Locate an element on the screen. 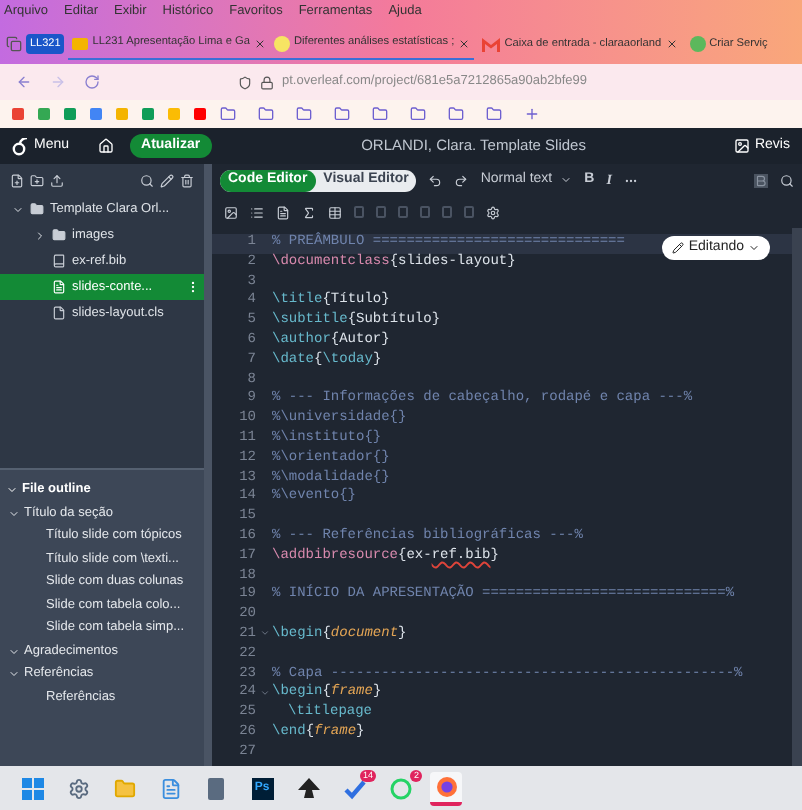 Image resolution: width=802 pixels, height=810 pixels. slides-icon is located at coordinates (80, 43).